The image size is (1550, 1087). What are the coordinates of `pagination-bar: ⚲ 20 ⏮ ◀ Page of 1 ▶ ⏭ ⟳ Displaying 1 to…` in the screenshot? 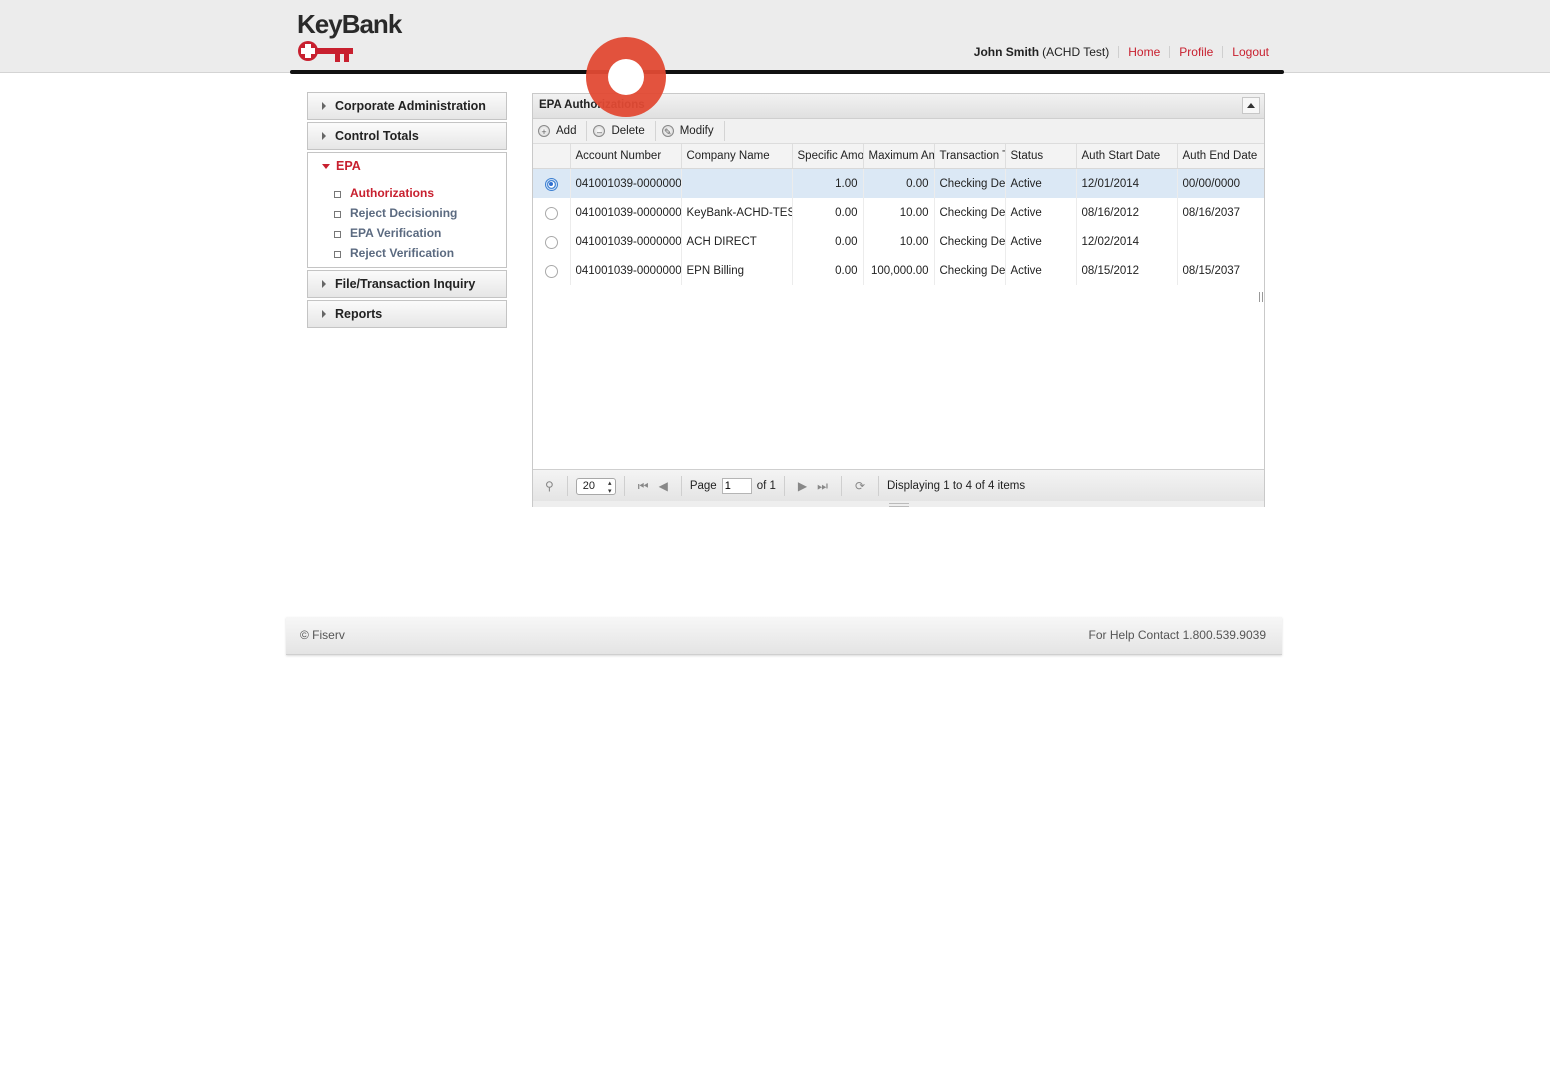 It's located at (898, 485).